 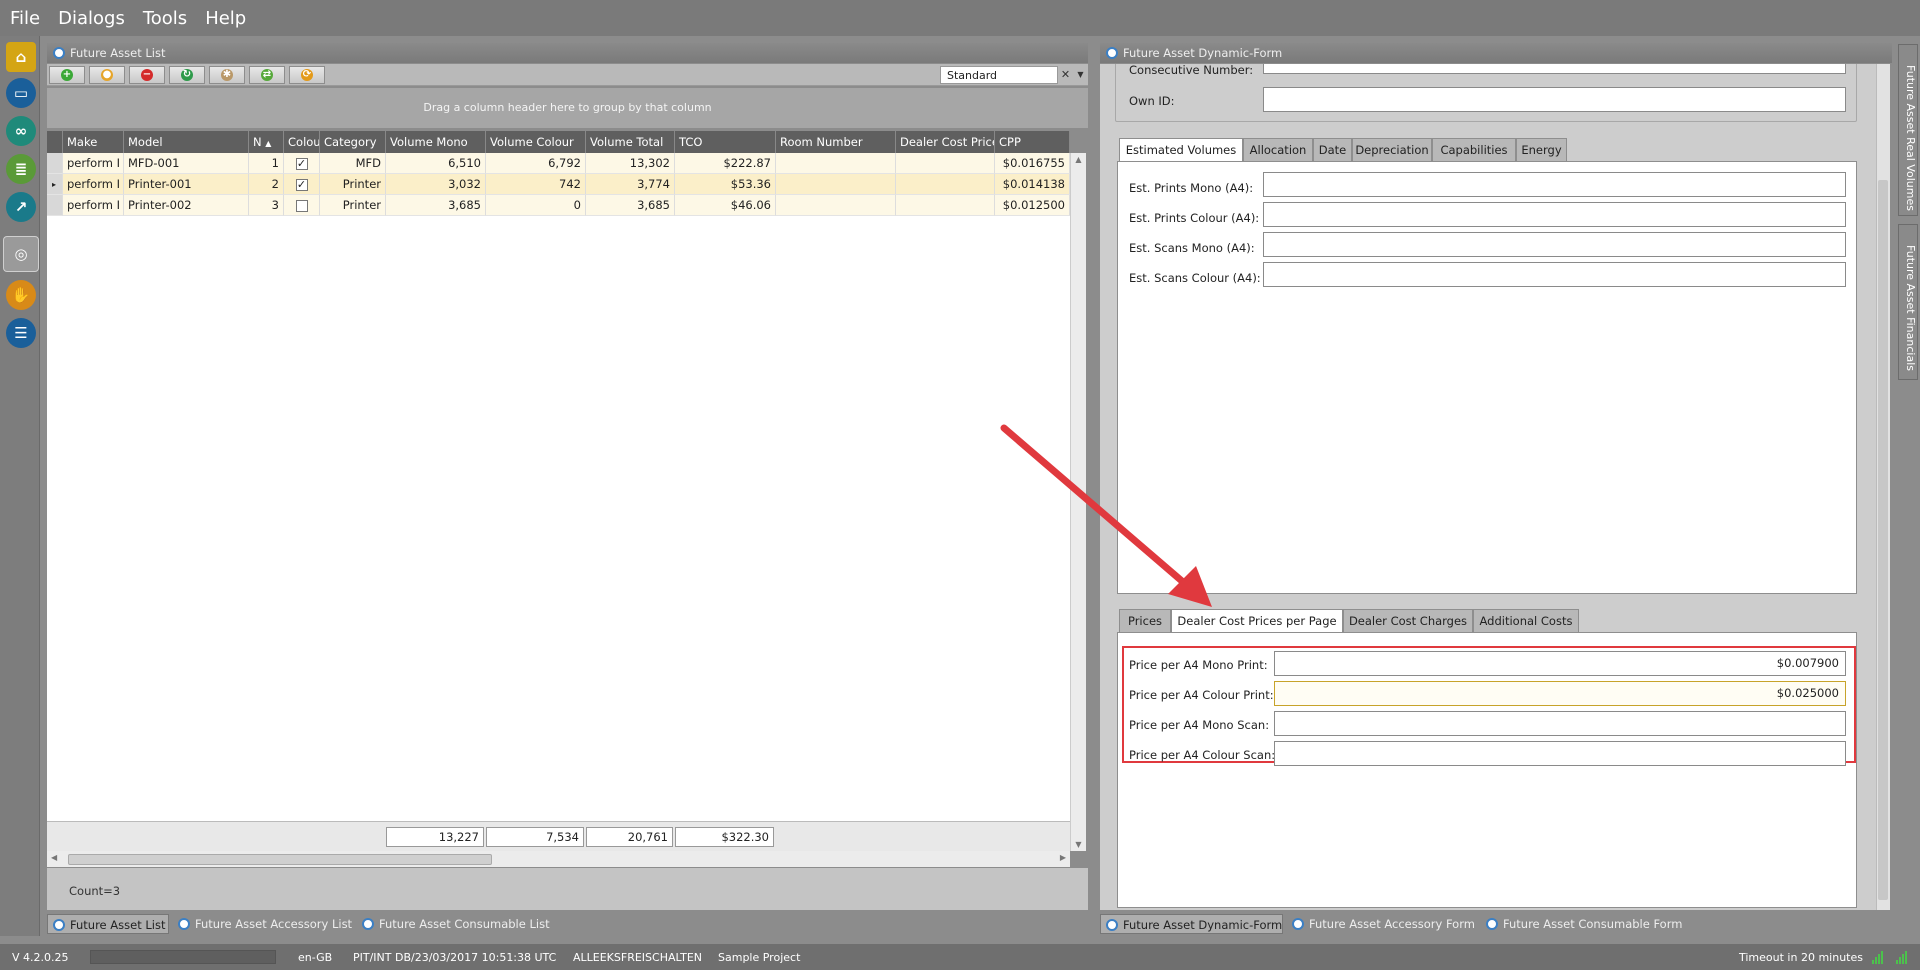 I want to click on view-select: Standard, so click(x=999, y=75).